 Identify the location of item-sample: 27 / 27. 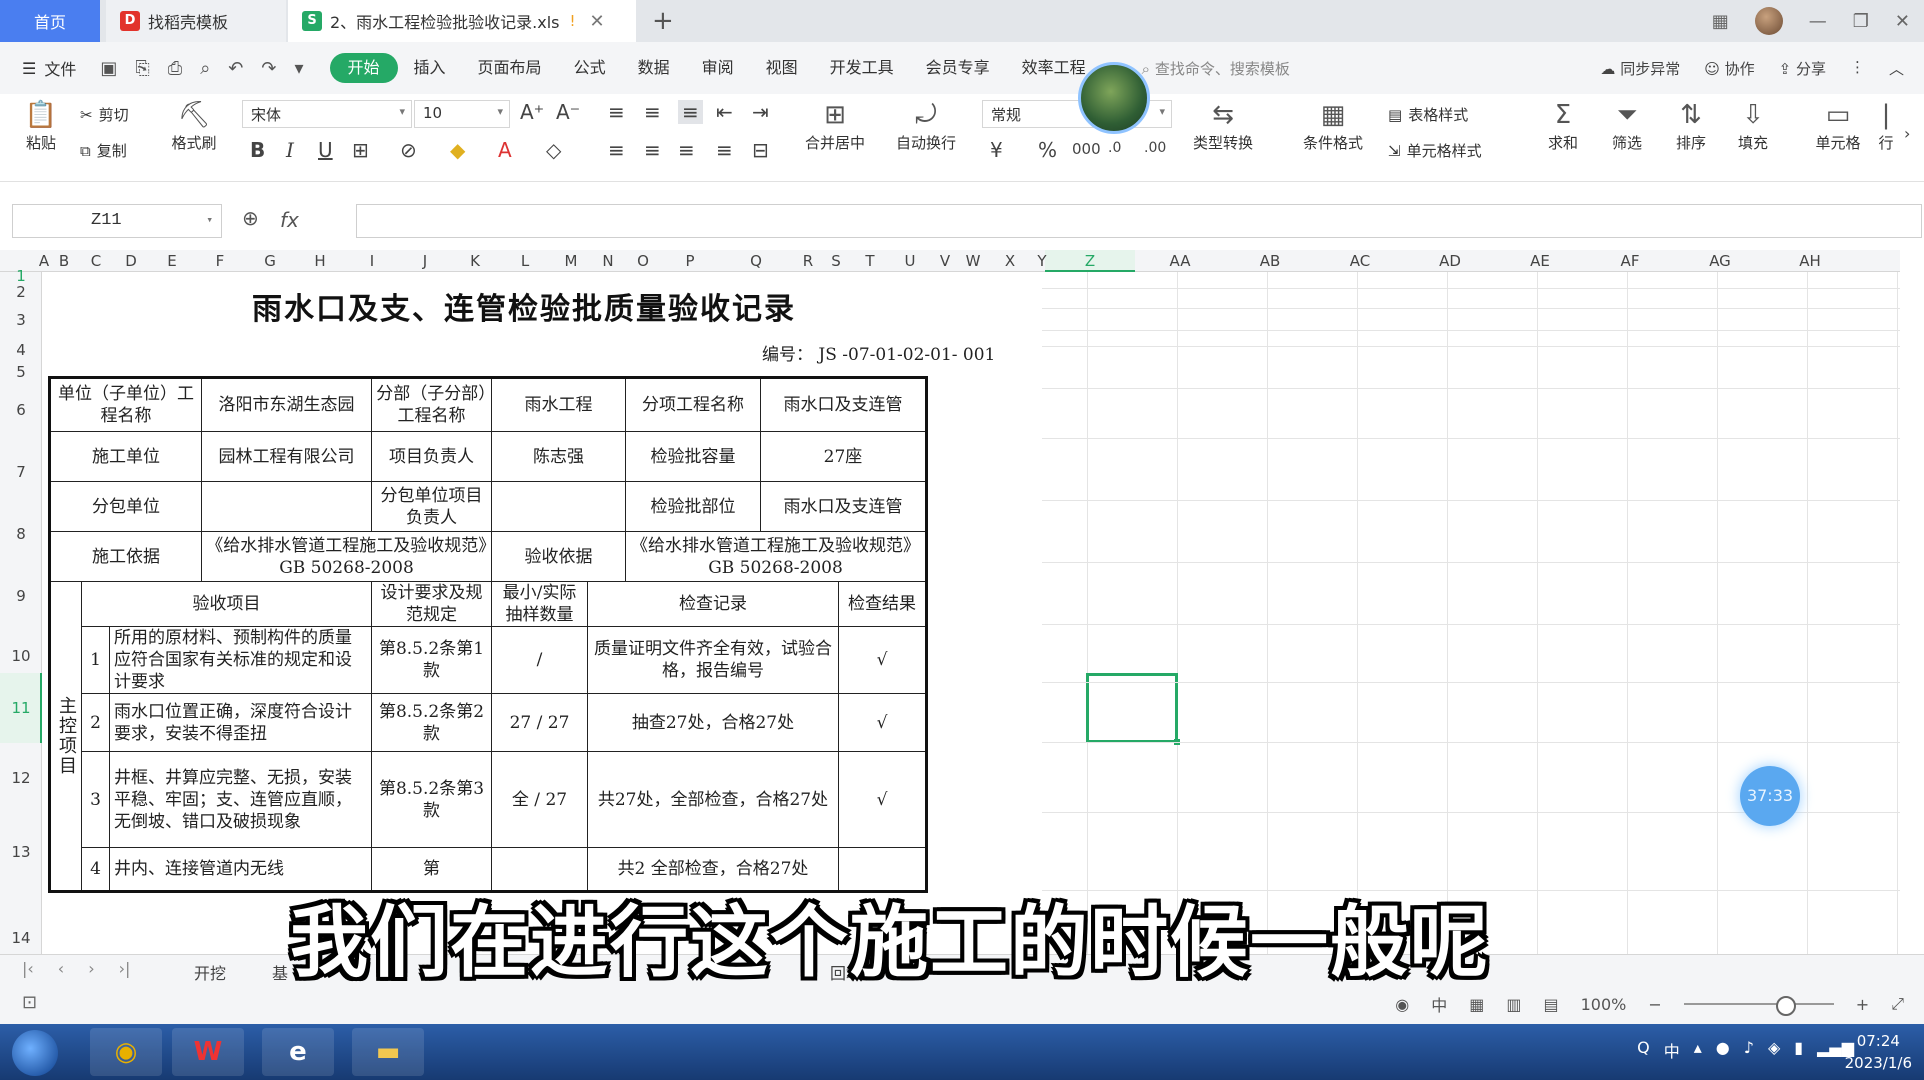
(539, 722).